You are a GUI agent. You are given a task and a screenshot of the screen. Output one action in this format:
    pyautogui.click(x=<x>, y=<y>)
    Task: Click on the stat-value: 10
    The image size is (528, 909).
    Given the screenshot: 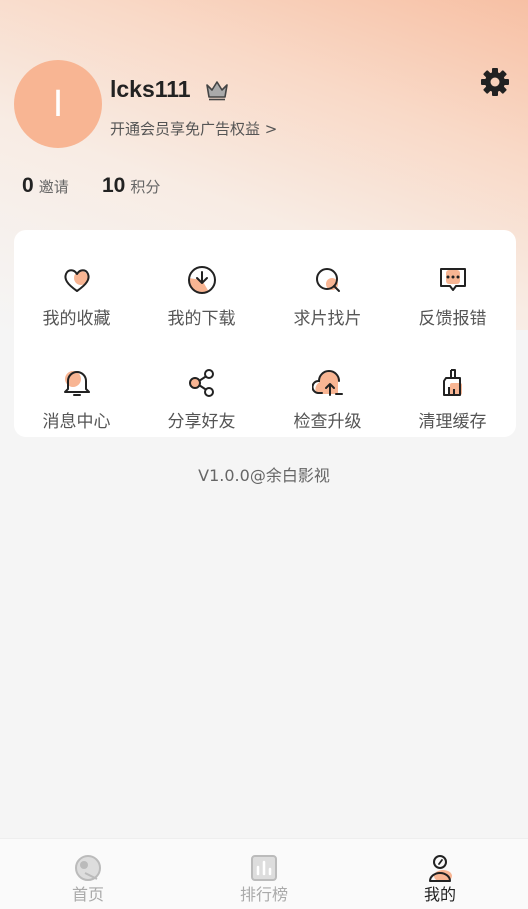 What is the action you would take?
    pyautogui.click(x=114, y=185)
    